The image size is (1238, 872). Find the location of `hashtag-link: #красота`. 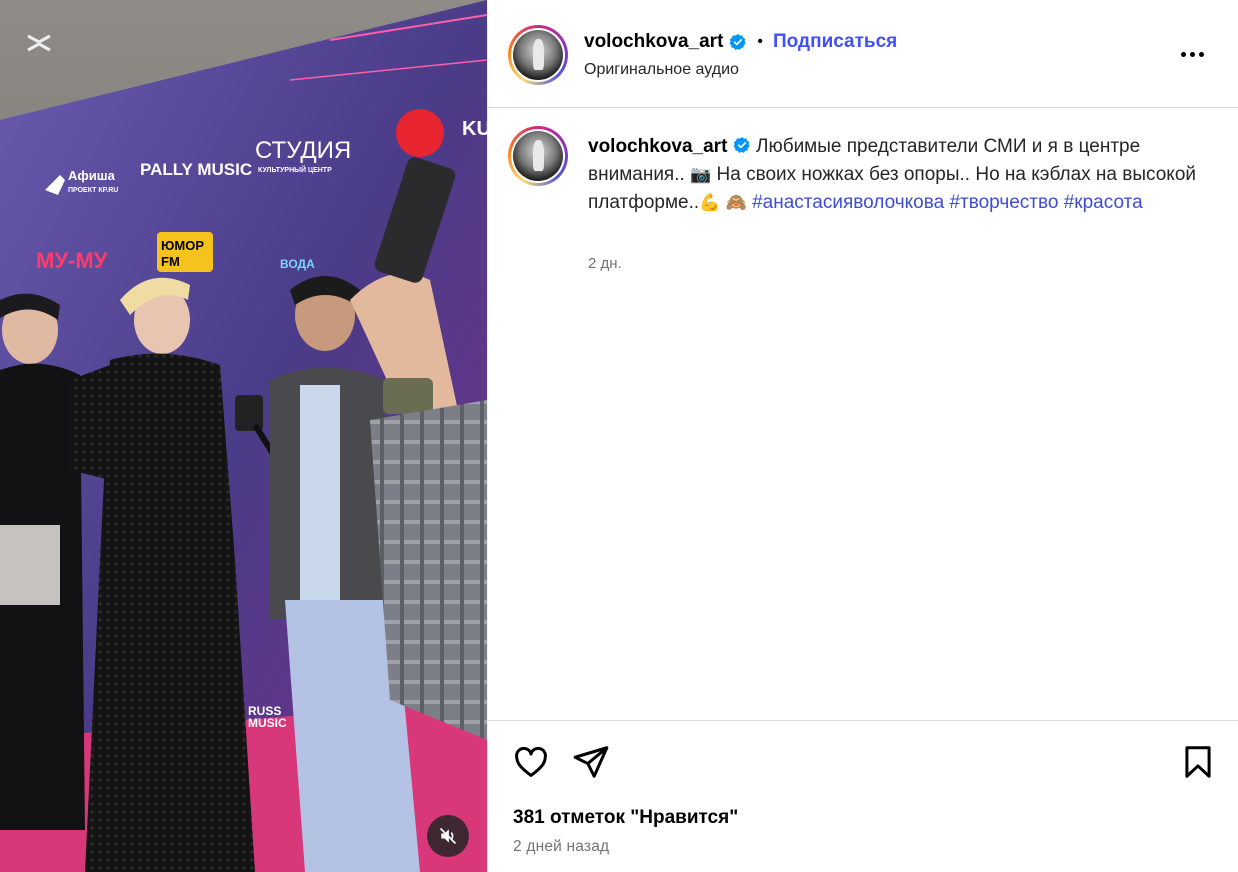

hashtag-link: #красота is located at coordinates (1103, 202).